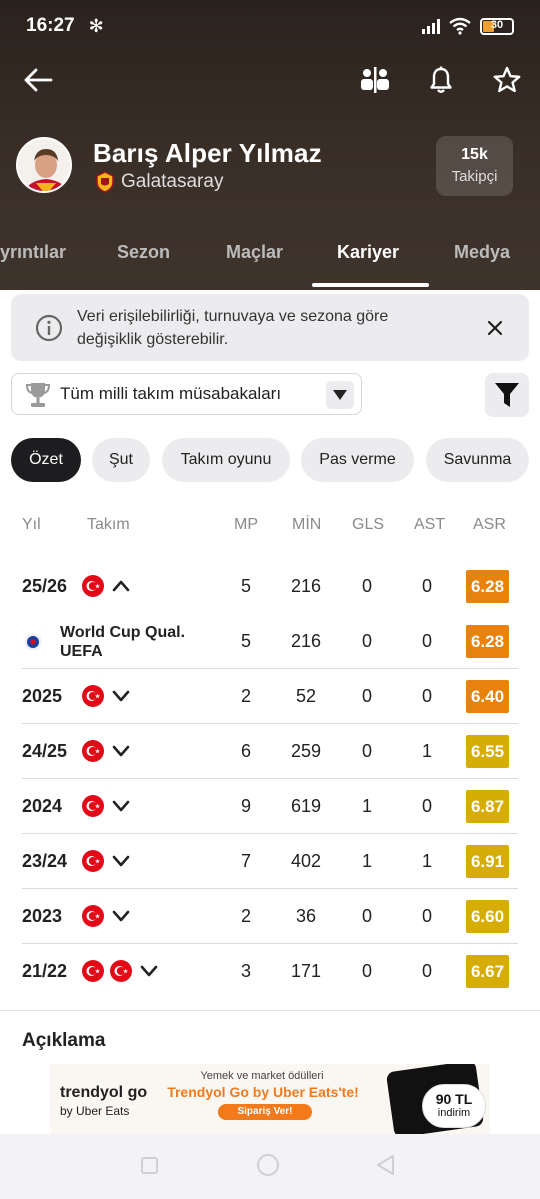 The width and height of the screenshot is (540, 1199). I want to click on uefa-logo-icon, so click(33, 642).